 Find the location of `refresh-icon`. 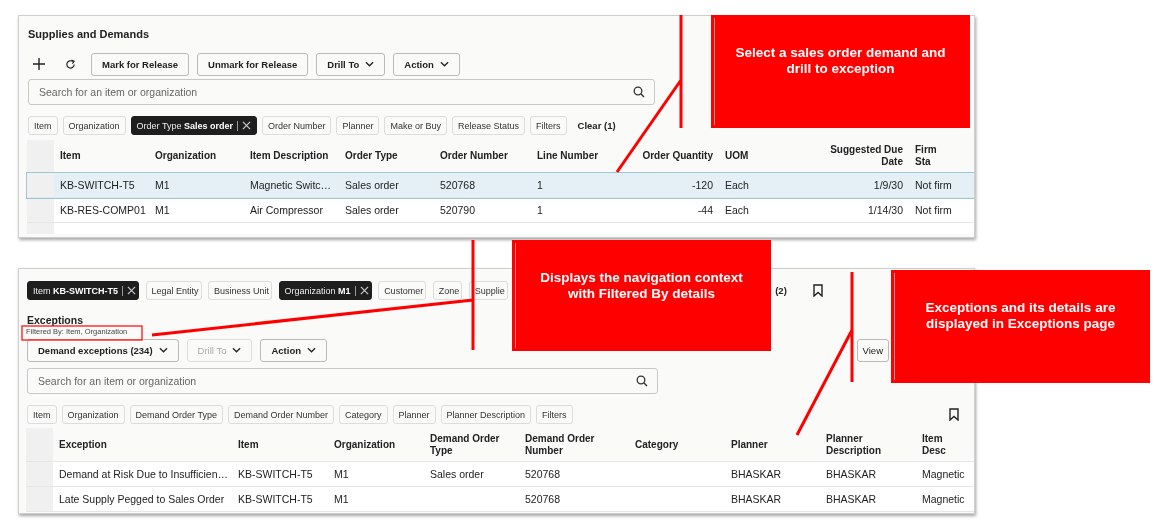

refresh-icon is located at coordinates (70, 64).